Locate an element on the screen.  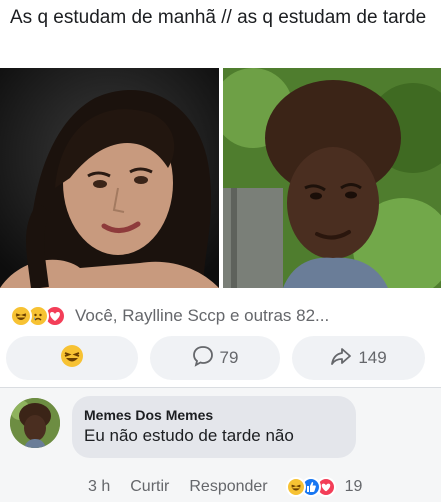
post-action-bar: 79 149 is located at coordinates (220, 358).